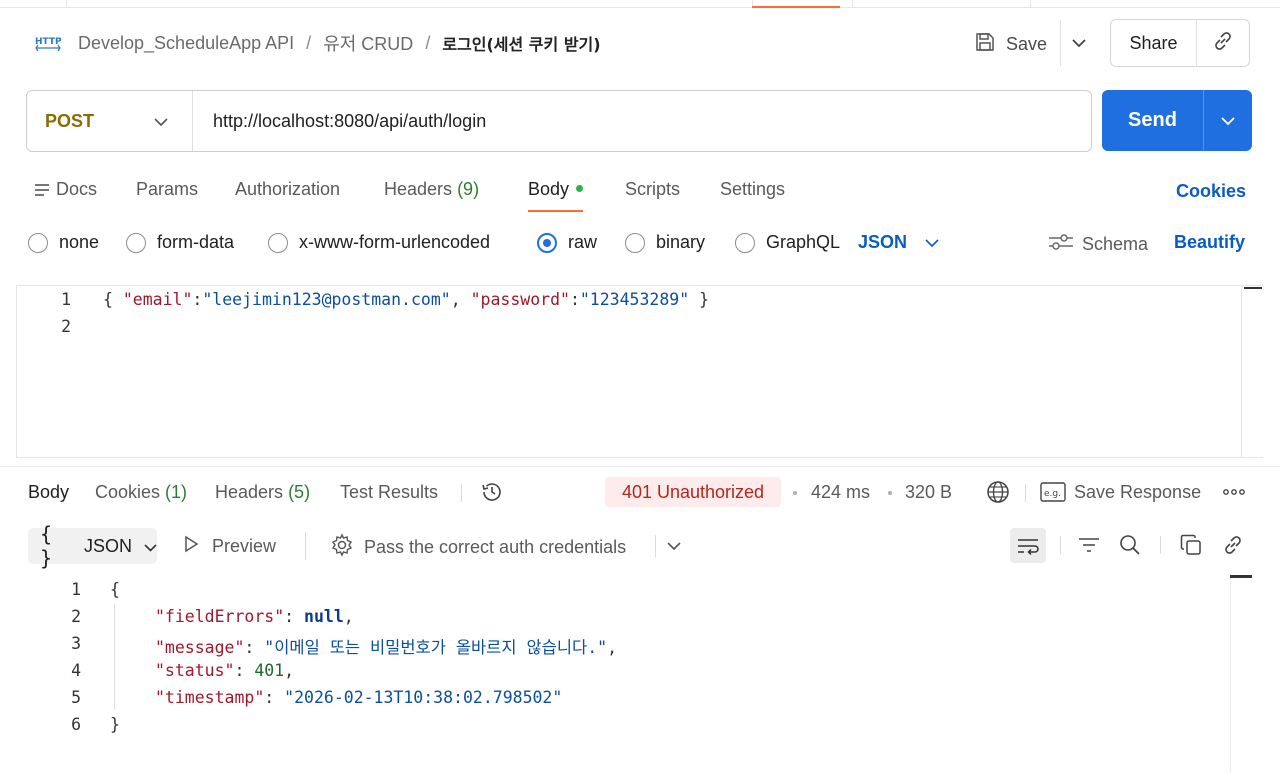 This screenshot has width=1280, height=773. I want to click on tab-test-results: Test Results, so click(389, 492).